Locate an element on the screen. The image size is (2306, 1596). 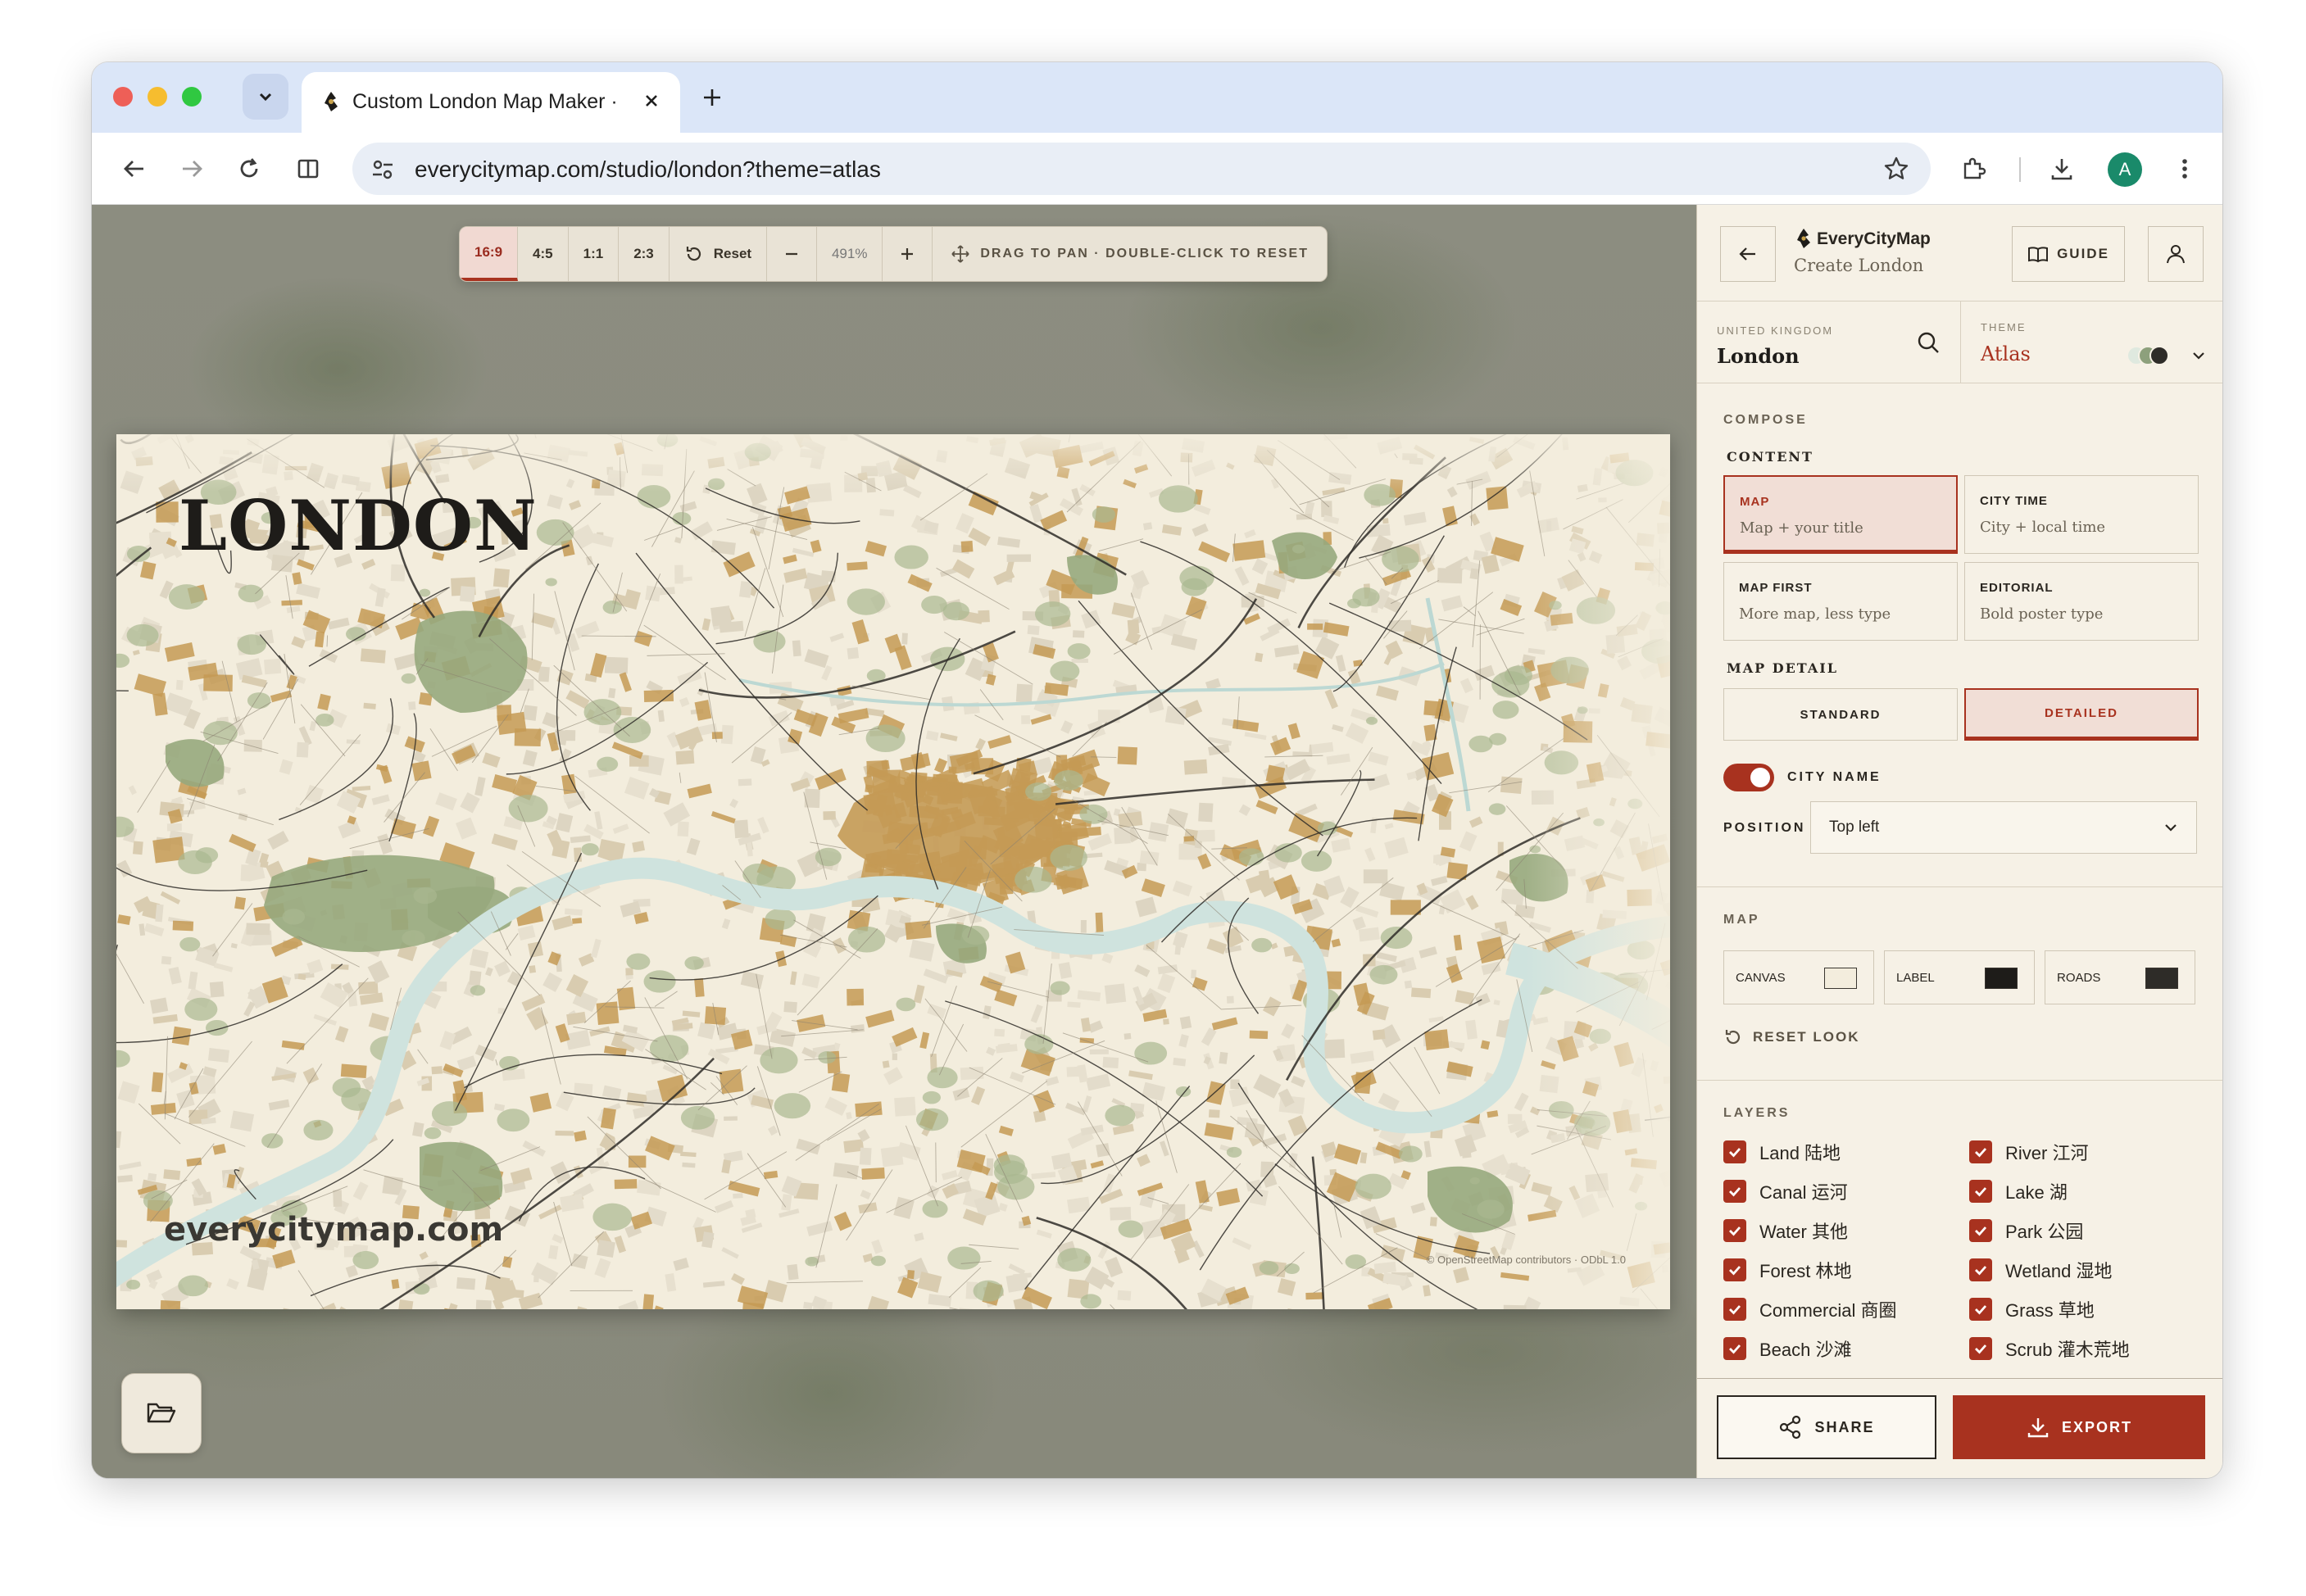
layer-toggle: Canal 运河 is located at coordinates (1786, 1191).